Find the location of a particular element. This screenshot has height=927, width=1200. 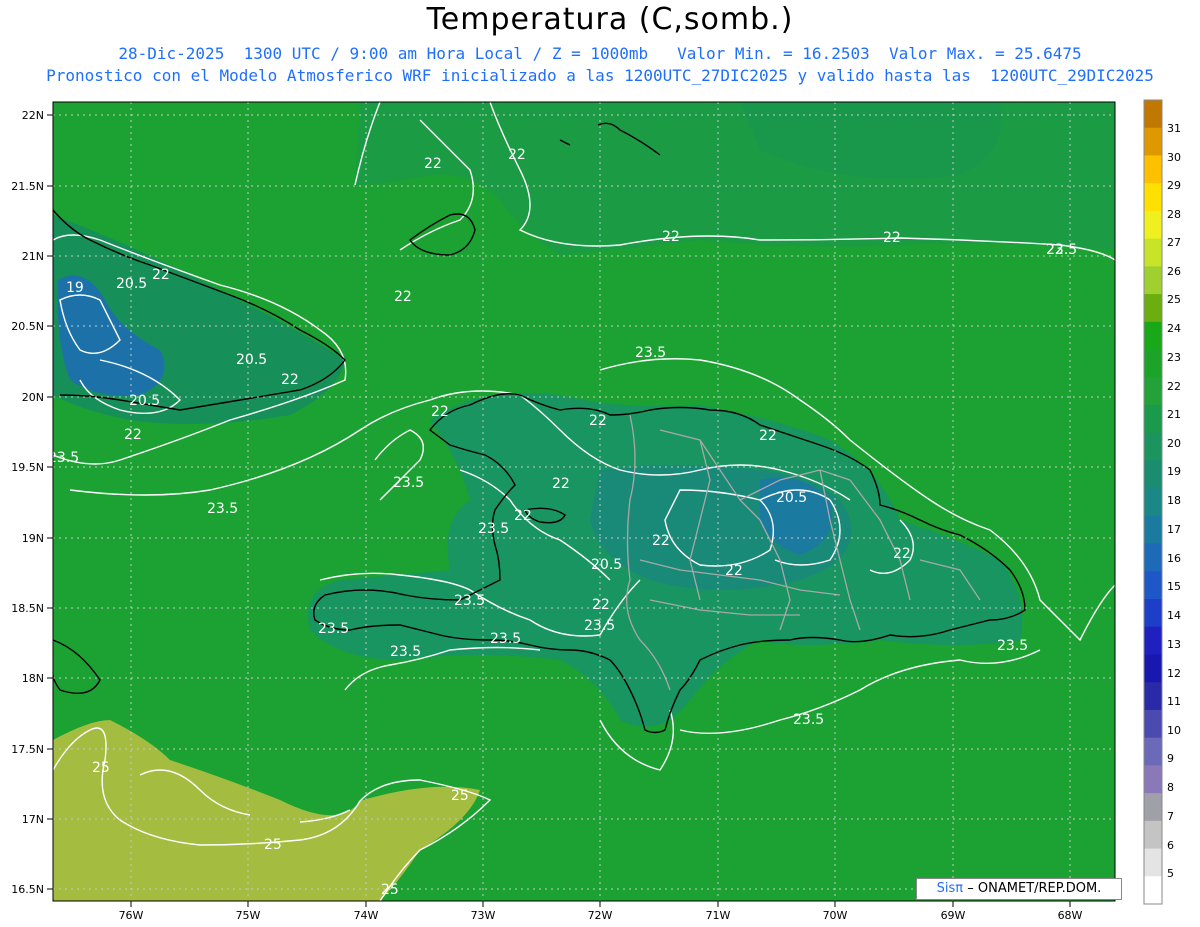

colorbar-label: 27 is located at coordinates (1174, 242).